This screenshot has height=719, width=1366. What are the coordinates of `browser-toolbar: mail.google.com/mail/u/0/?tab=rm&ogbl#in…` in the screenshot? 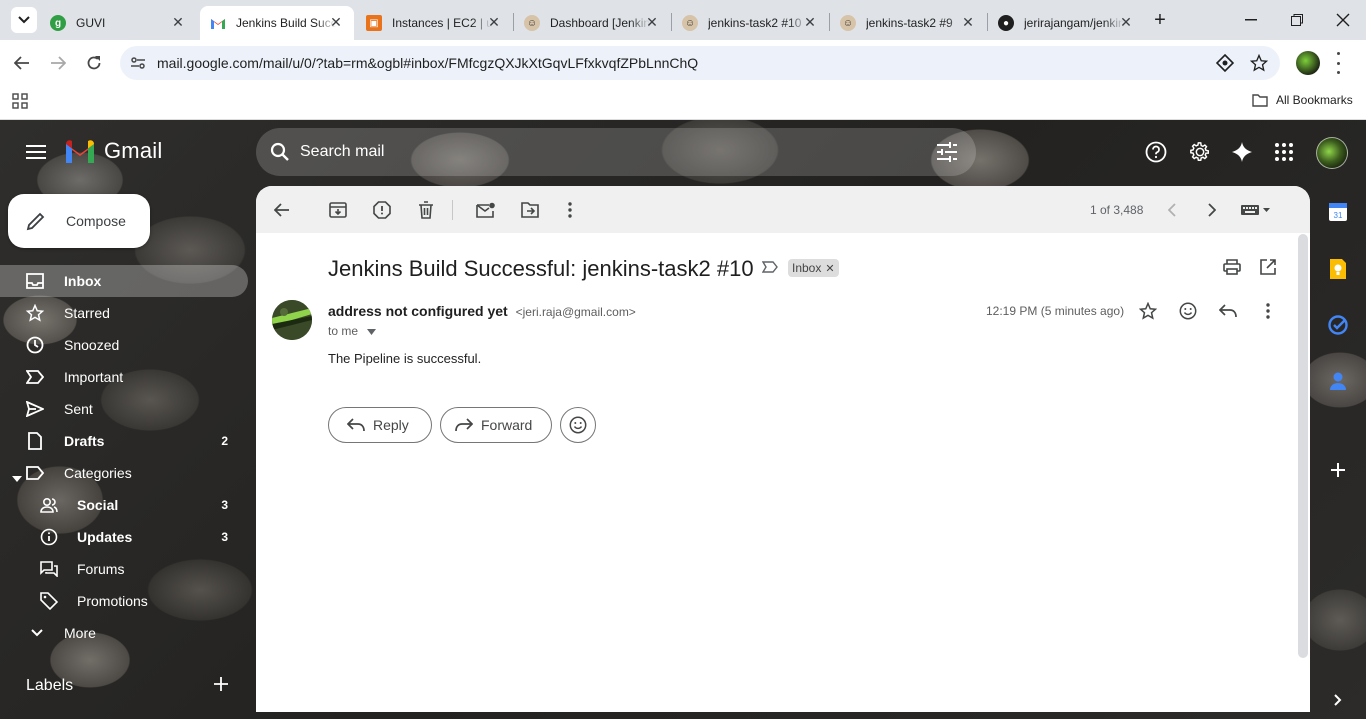 It's located at (683, 63).